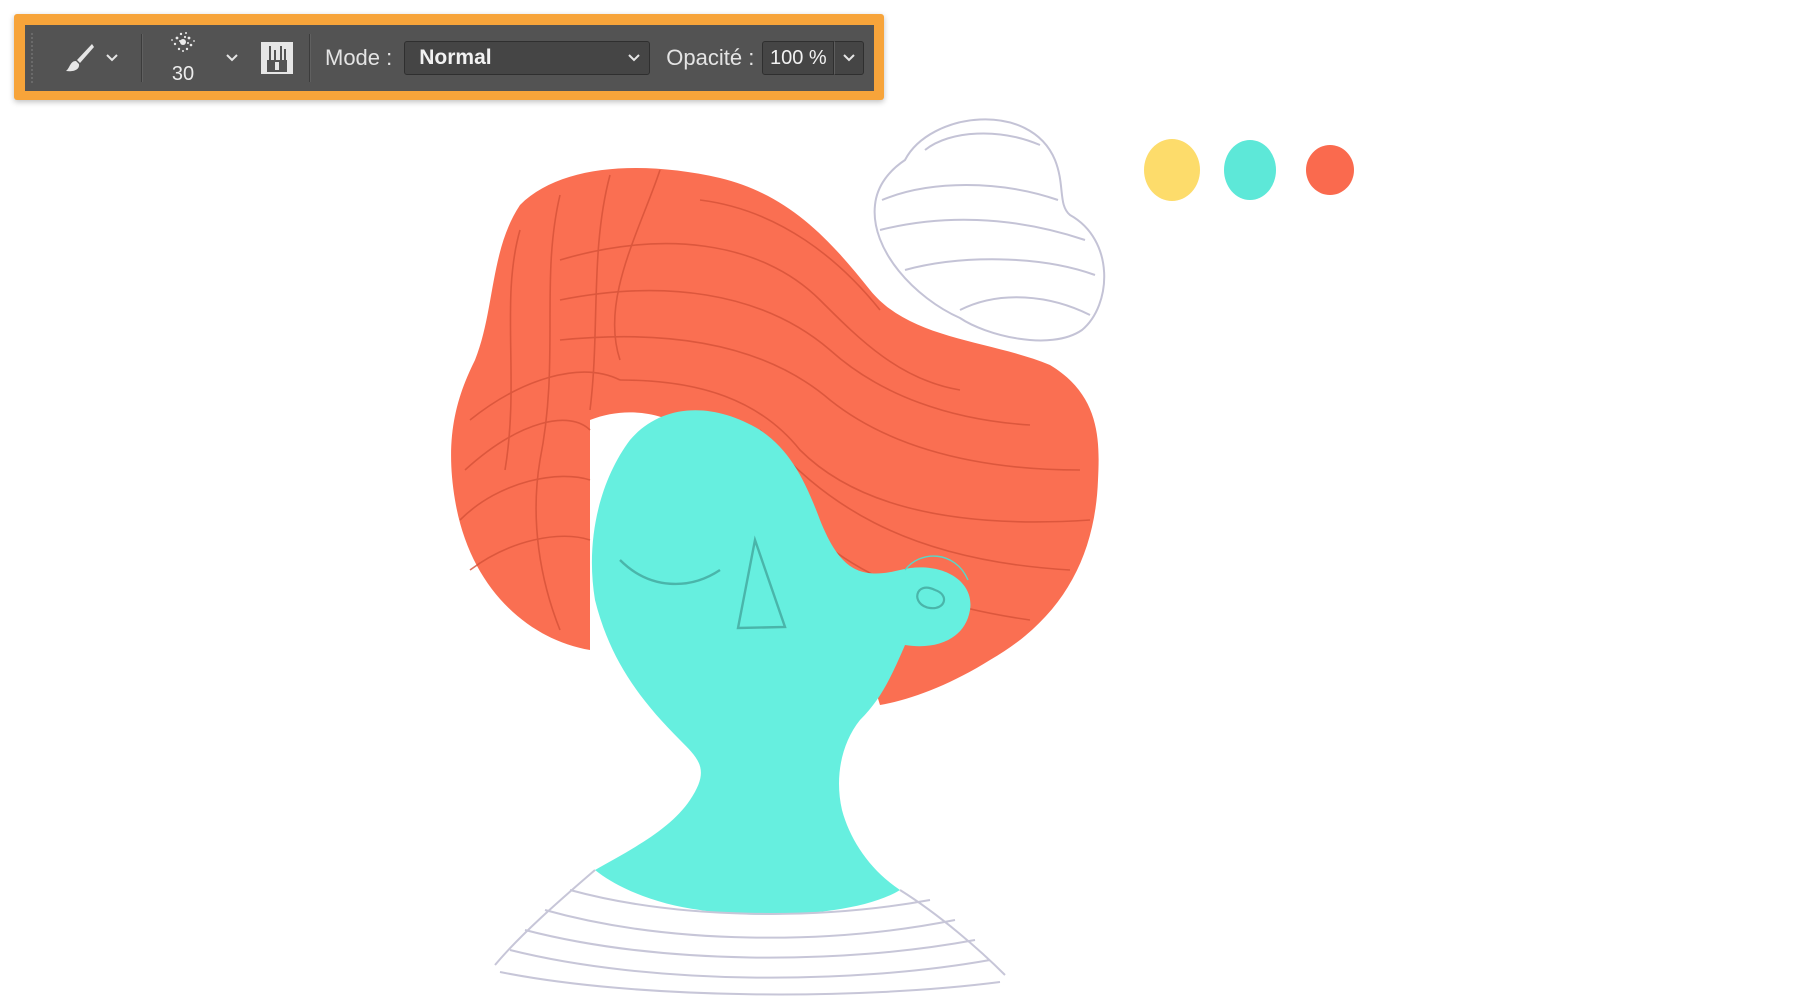 The height and width of the screenshot is (1000, 1800). I want to click on swatch-turquoise, so click(1250, 170).